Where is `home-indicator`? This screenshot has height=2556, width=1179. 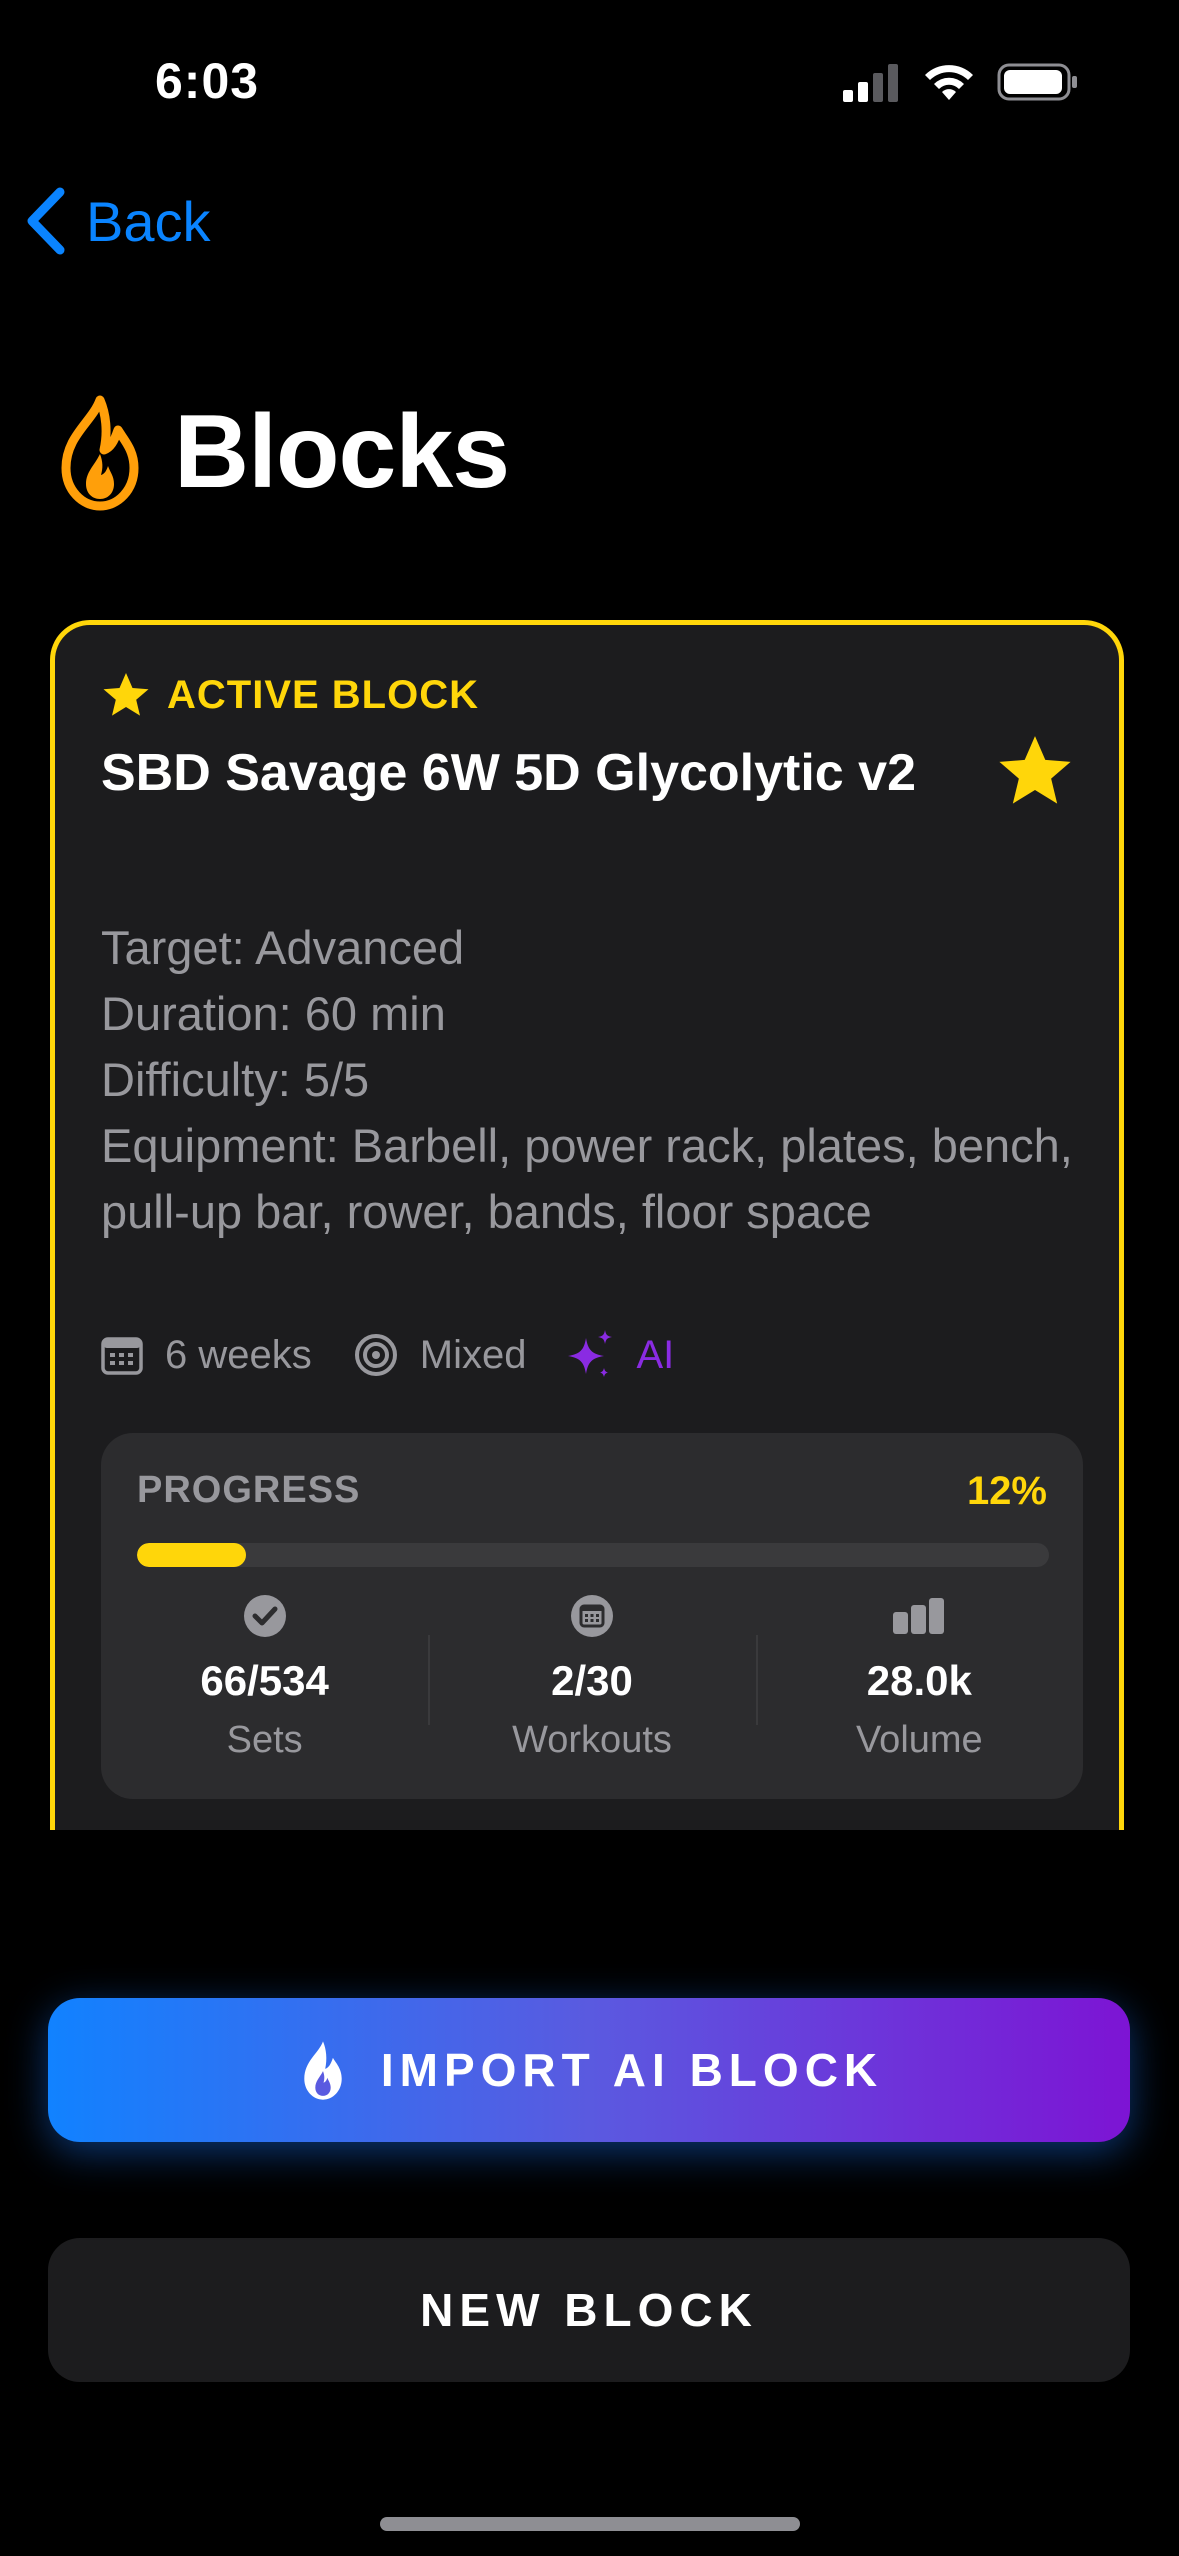
home-indicator is located at coordinates (590, 2524).